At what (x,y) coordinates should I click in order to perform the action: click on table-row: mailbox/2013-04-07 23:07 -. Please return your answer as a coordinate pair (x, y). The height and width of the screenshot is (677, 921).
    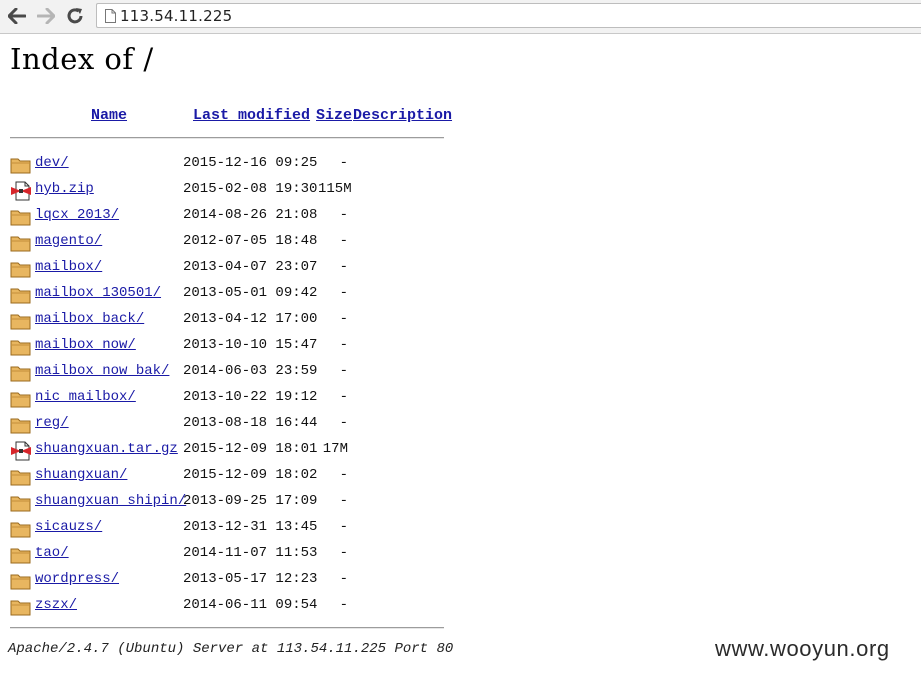
    Looking at the image, I should click on (230, 268).